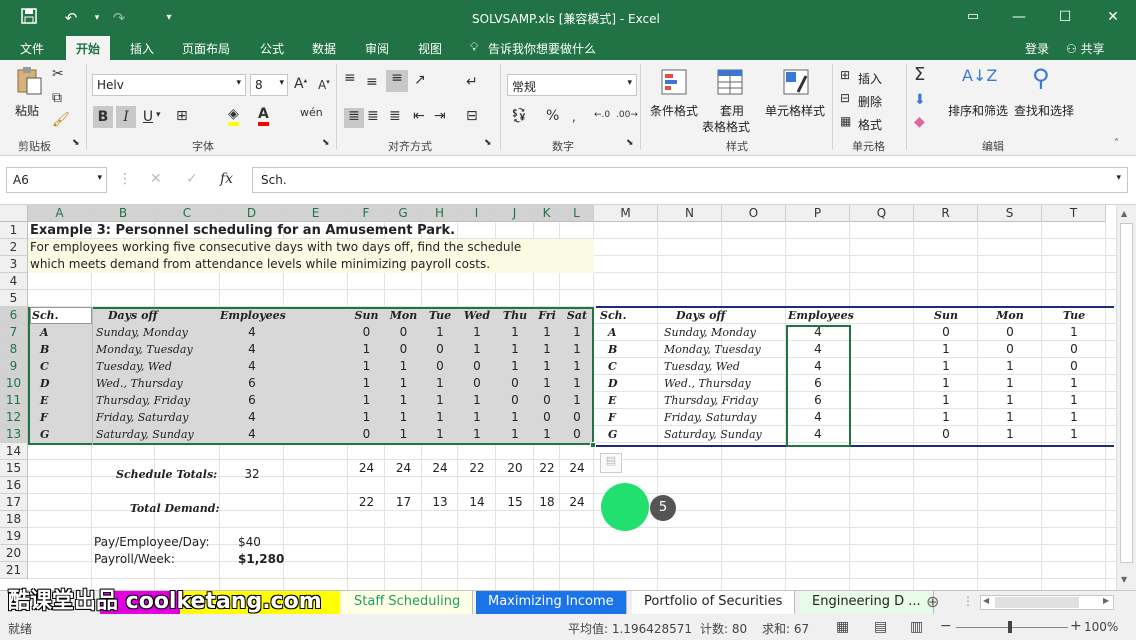 This screenshot has height=640, width=1136. Describe the element at coordinates (88, 48) in the screenshot. I see `menu-home: 开始` at that location.